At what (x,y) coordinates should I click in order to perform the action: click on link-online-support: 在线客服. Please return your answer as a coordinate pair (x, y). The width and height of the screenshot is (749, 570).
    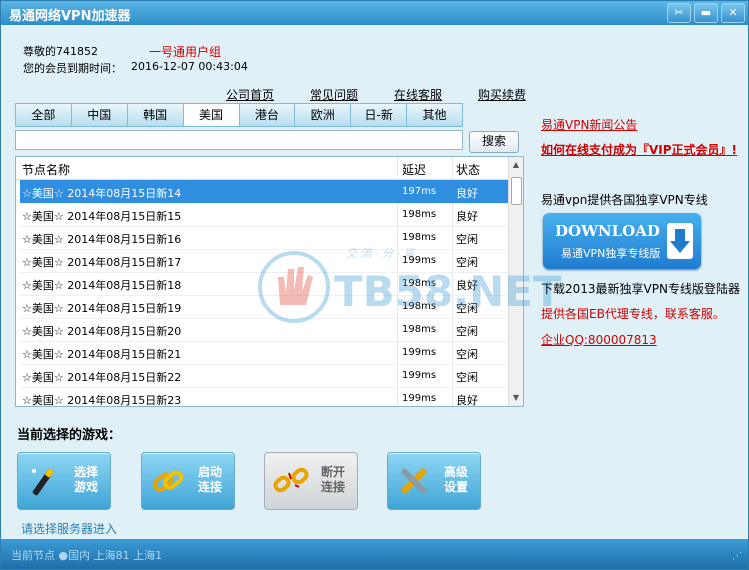
    Looking at the image, I should click on (418, 94).